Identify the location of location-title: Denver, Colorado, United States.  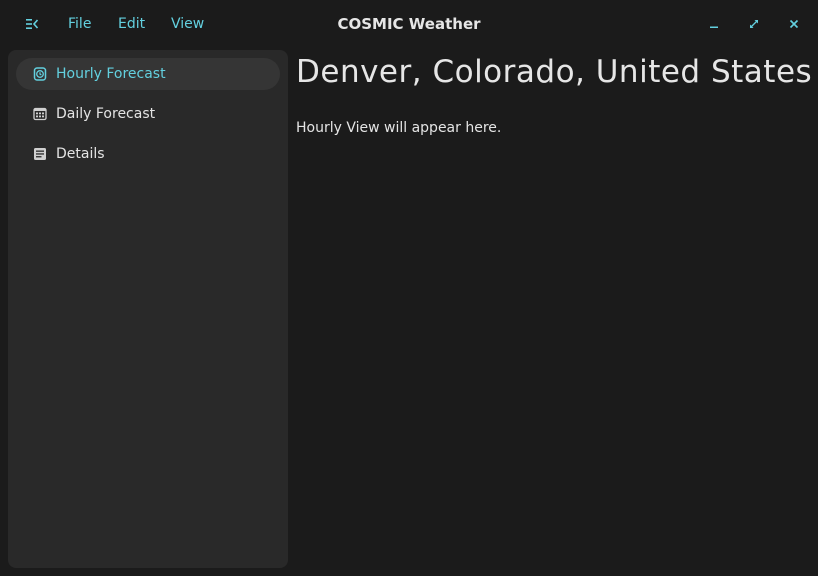
(554, 72).